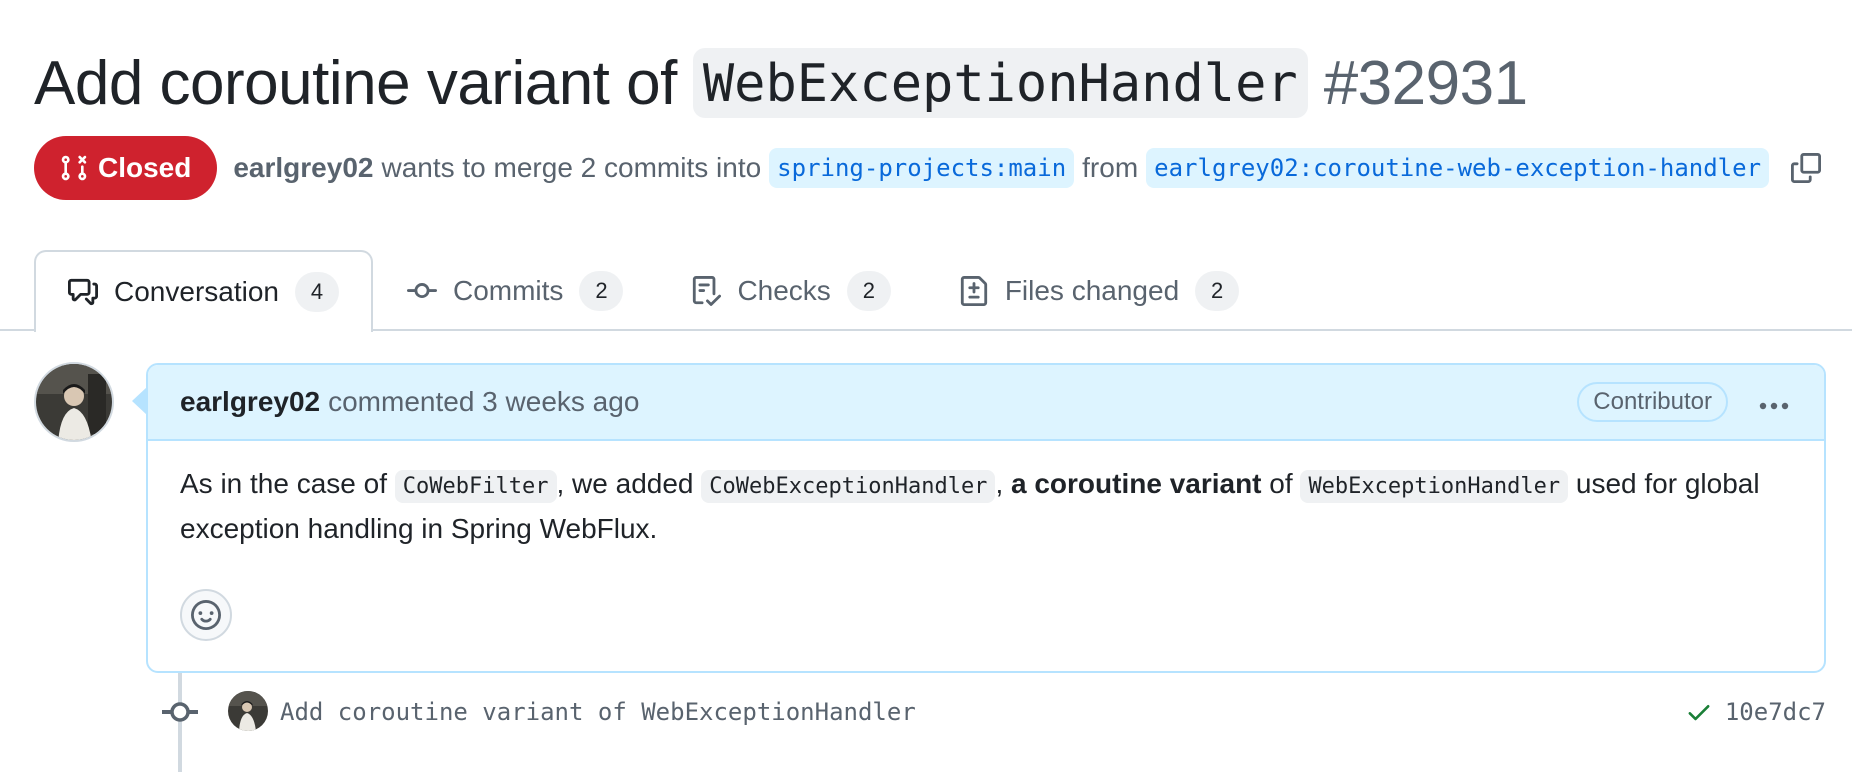 The width and height of the screenshot is (1852, 772). I want to click on tab-commits: Commits 2, so click(515, 290).